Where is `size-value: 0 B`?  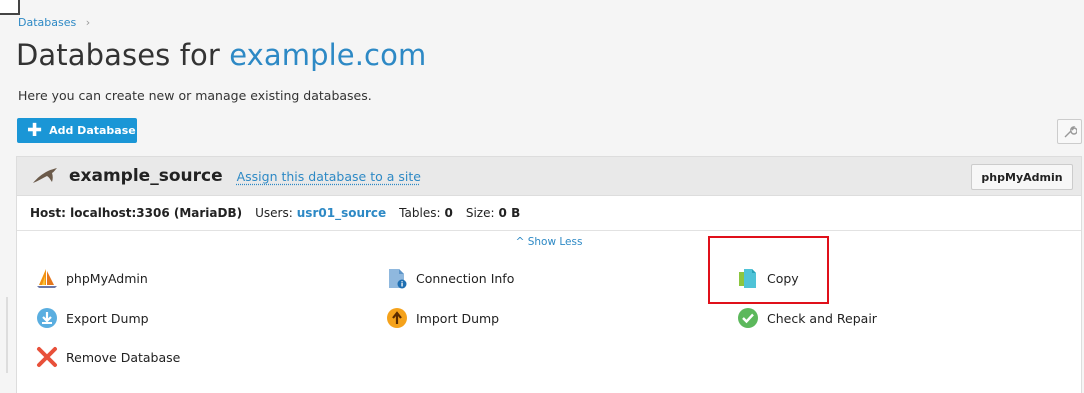
size-value: 0 B is located at coordinates (509, 213).